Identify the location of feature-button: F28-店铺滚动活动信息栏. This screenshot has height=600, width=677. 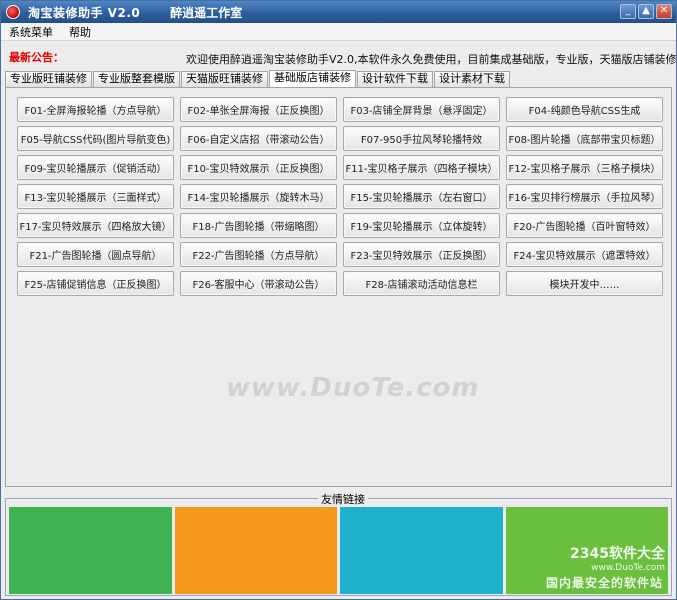
(421, 283).